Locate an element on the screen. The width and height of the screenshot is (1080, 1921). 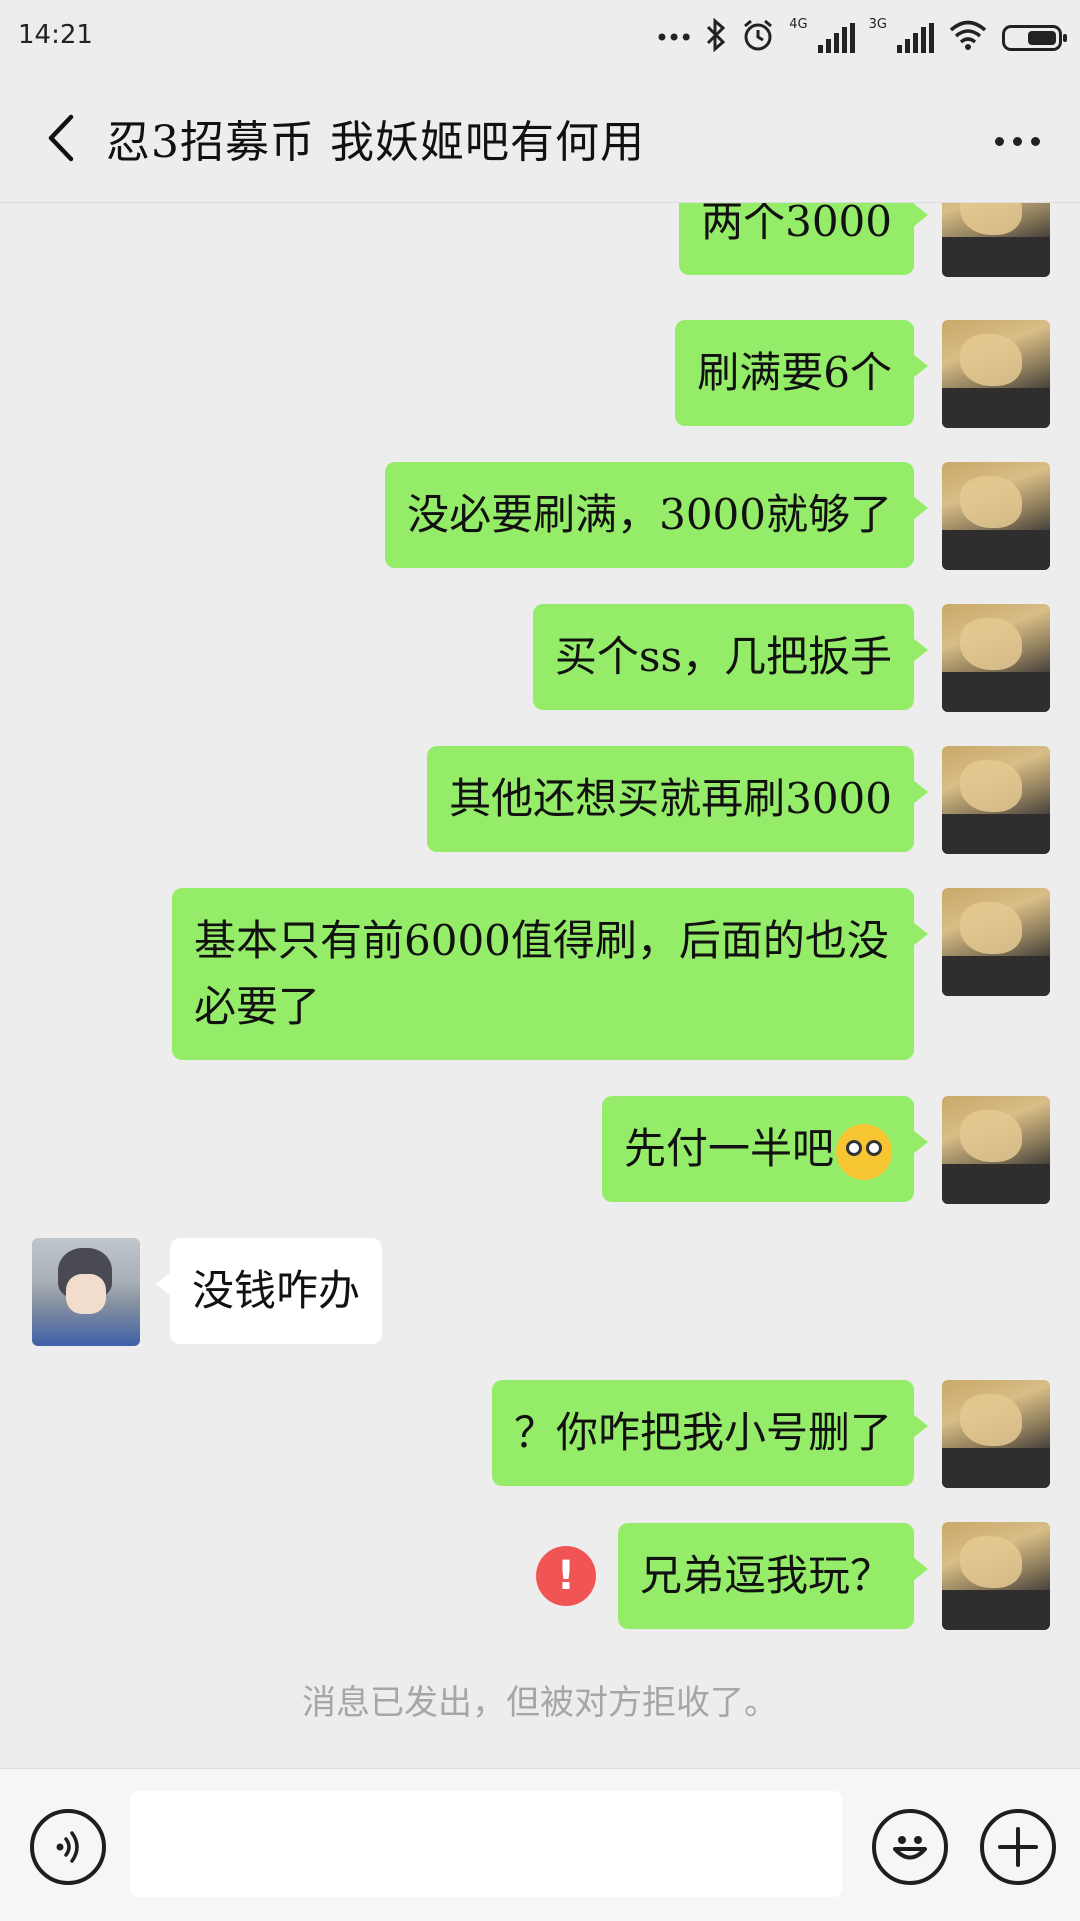
message-row: 没必要刷满，3000就够了 is located at coordinates (717, 516).